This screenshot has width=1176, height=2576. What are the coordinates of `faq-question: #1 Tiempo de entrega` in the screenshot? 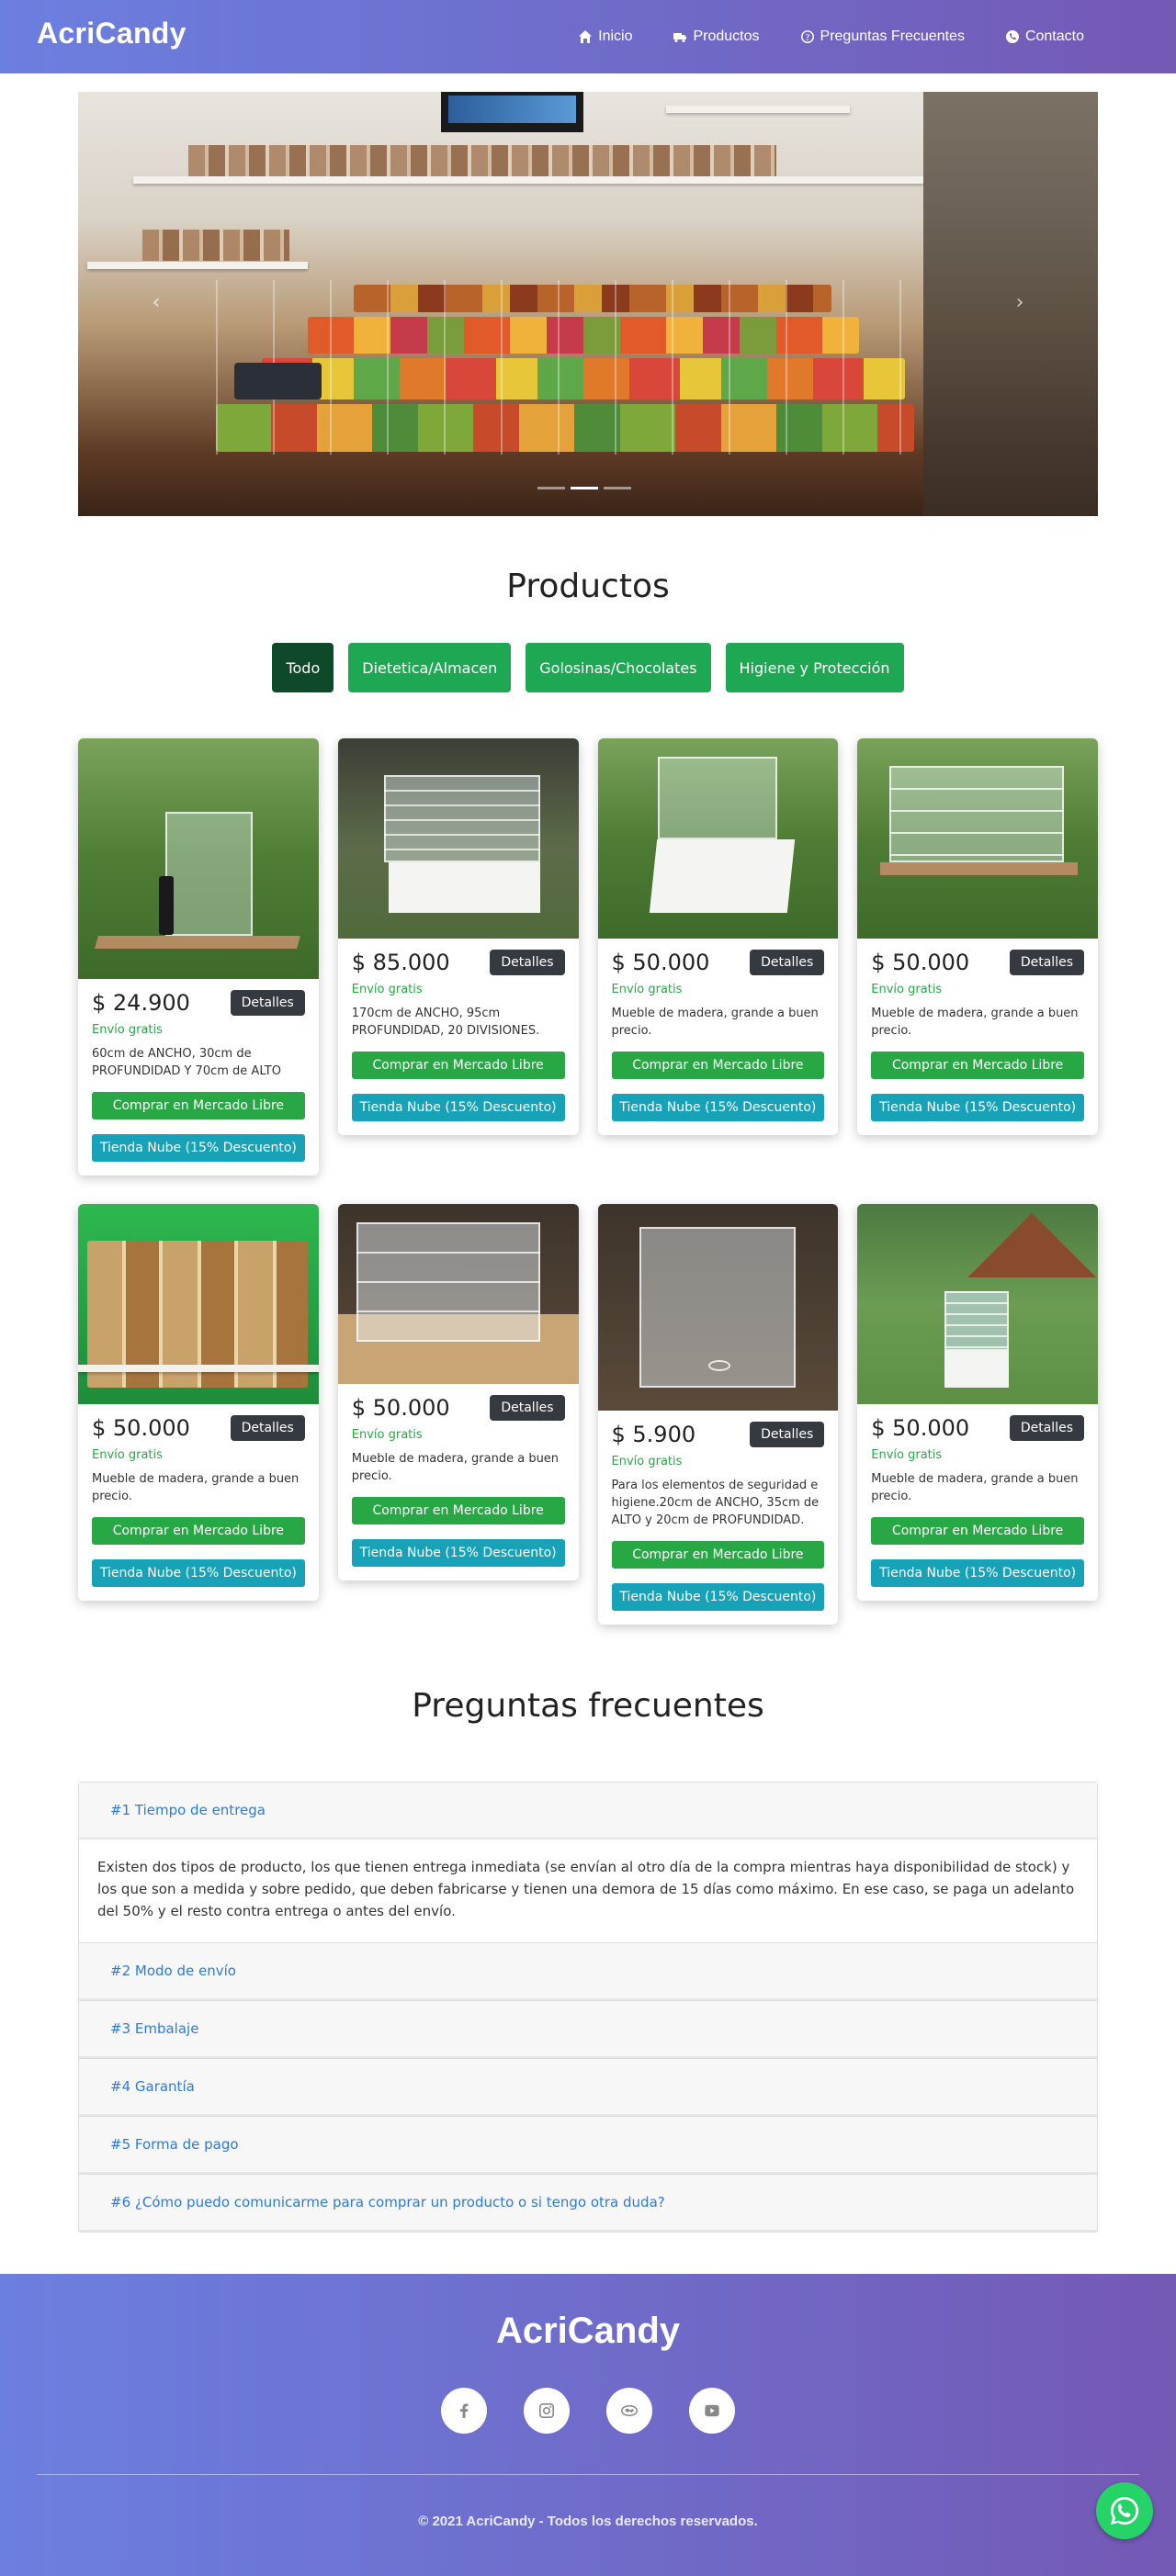 It's located at (588, 1811).